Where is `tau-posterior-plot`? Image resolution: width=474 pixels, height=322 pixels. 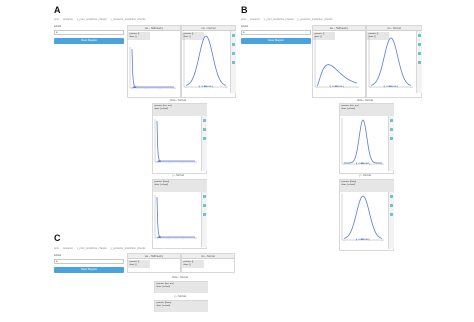 tau-posterior-plot is located at coordinates (336, 63).